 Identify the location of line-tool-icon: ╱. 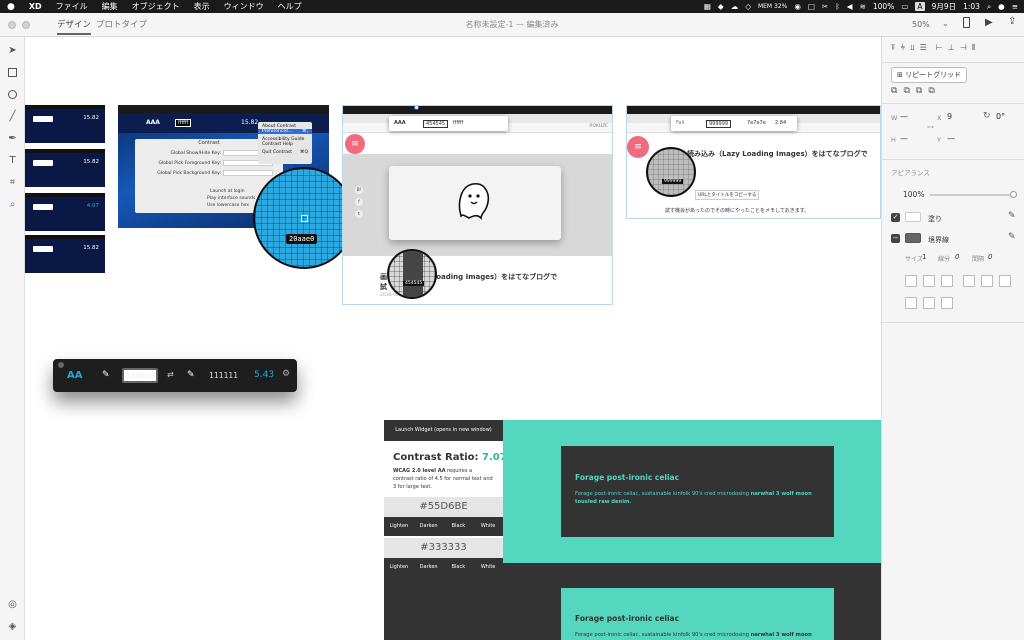
(12, 116).